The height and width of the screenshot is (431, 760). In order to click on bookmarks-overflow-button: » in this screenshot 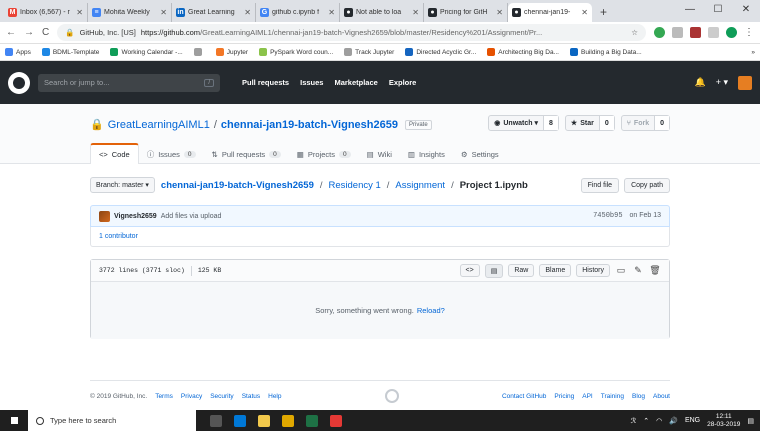, I will do `click(753, 52)`.